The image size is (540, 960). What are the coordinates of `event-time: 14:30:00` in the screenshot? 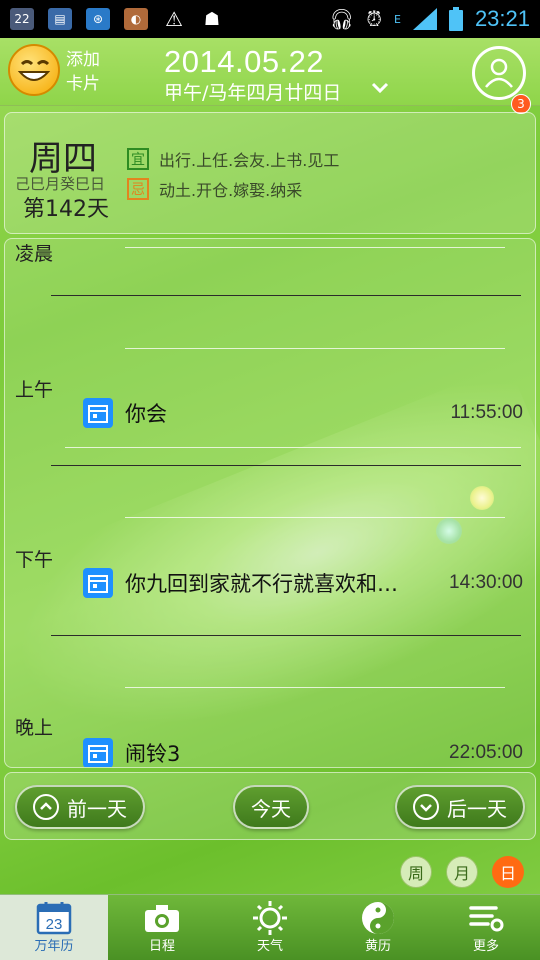 It's located at (486, 582).